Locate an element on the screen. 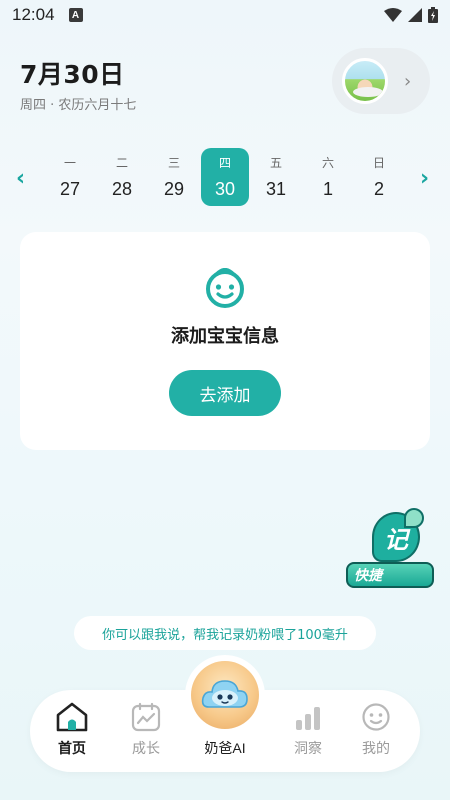 The height and width of the screenshot is (800, 450). day-number: 27 is located at coordinates (70, 189).